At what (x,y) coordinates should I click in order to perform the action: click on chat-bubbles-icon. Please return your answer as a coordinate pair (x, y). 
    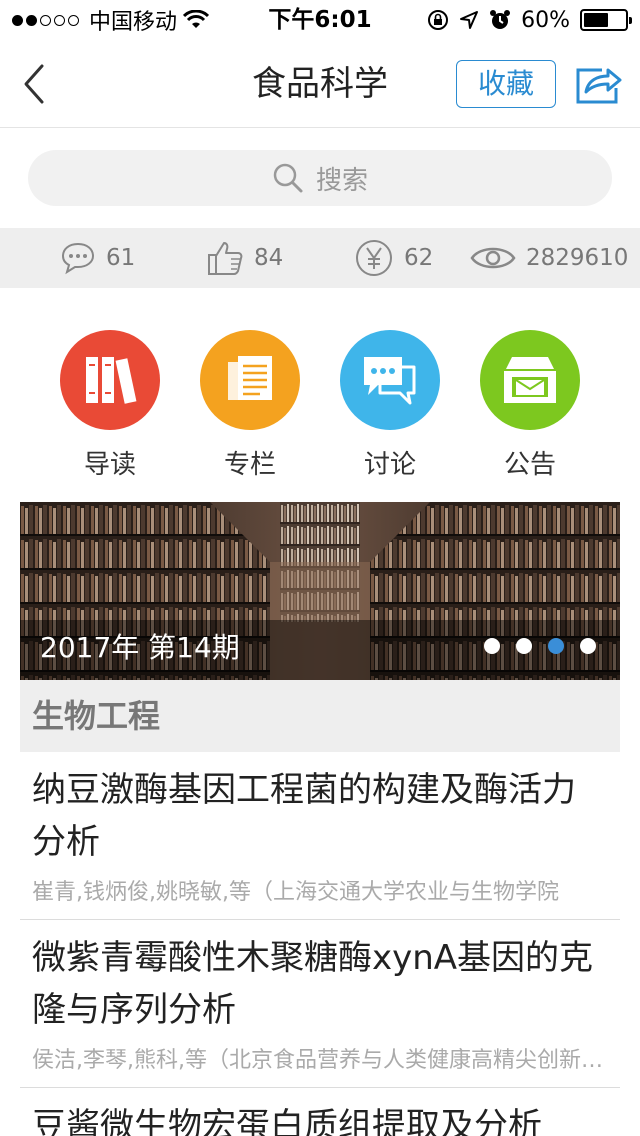
    Looking at the image, I should click on (390, 381).